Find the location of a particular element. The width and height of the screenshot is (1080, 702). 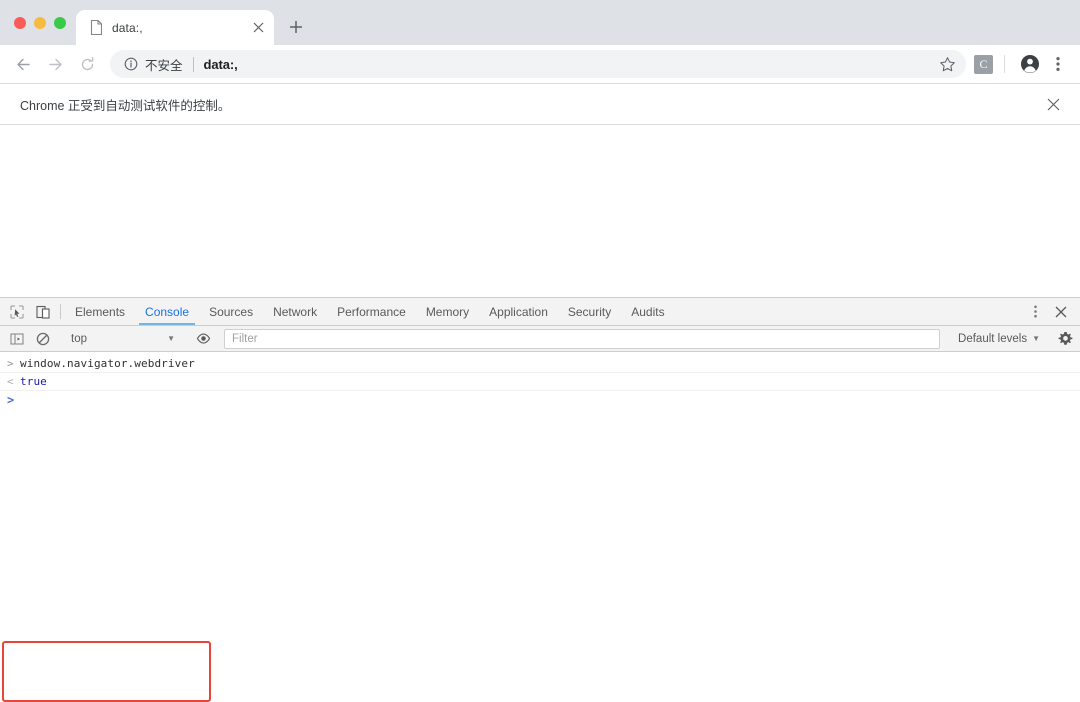

window-maximize-button is located at coordinates (60, 22).